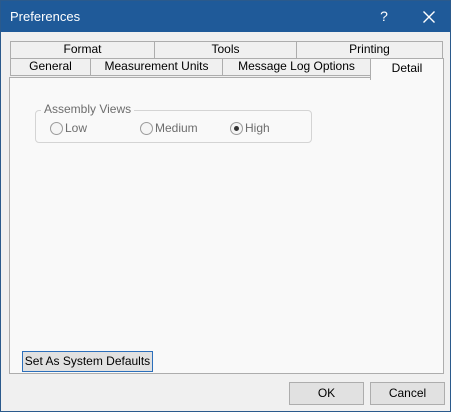 Image resolution: width=451 pixels, height=412 pixels. What do you see at coordinates (176, 128) in the screenshot?
I see `radio-medium-label: Medium` at bounding box center [176, 128].